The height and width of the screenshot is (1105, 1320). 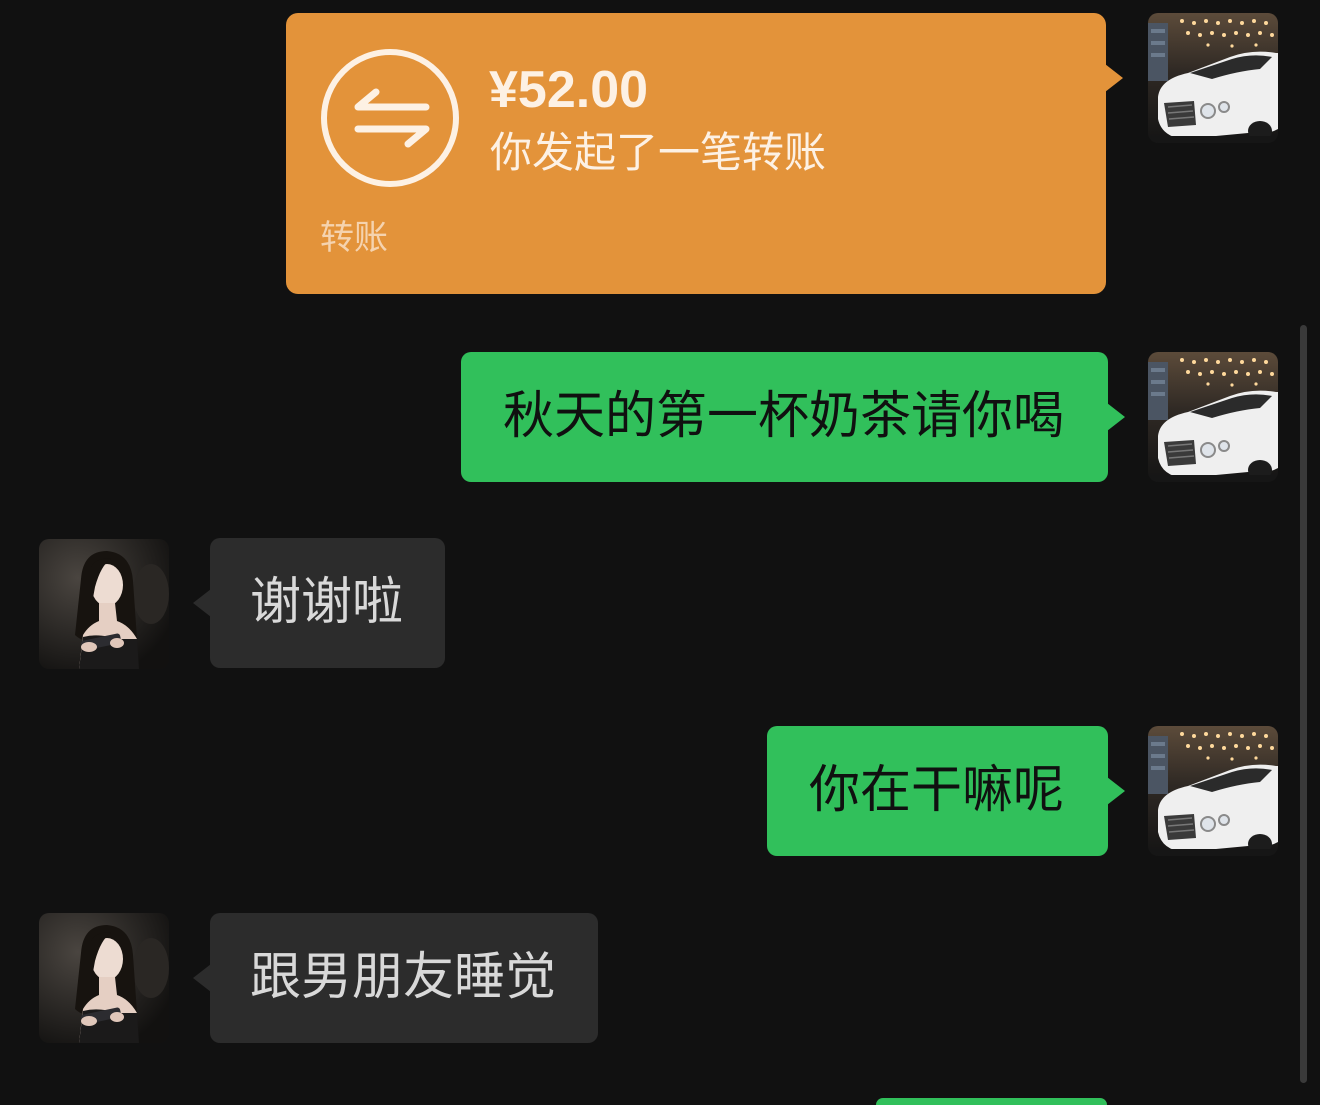 What do you see at coordinates (936, 790) in the screenshot?
I see `message-text: 你在干嘛呢` at bounding box center [936, 790].